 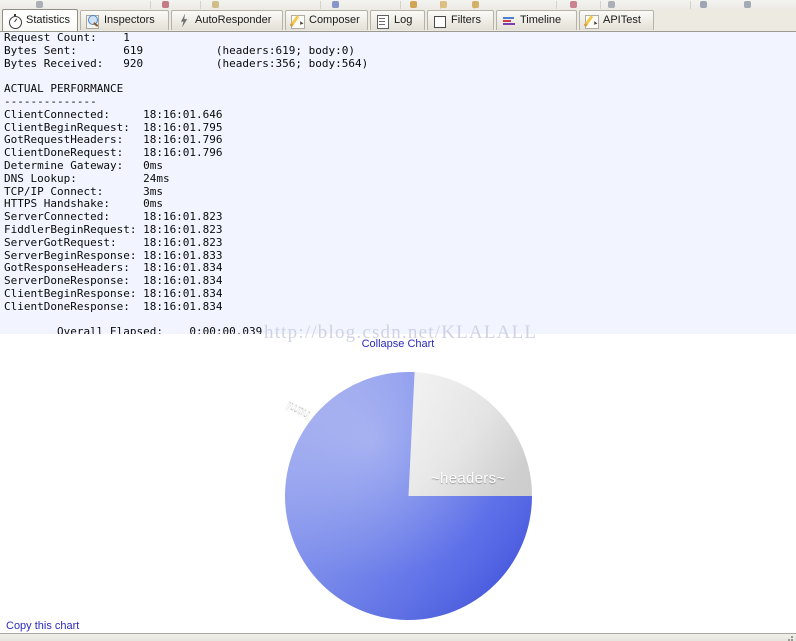 I want to click on tab-composer: Composer, so click(x=326, y=20).